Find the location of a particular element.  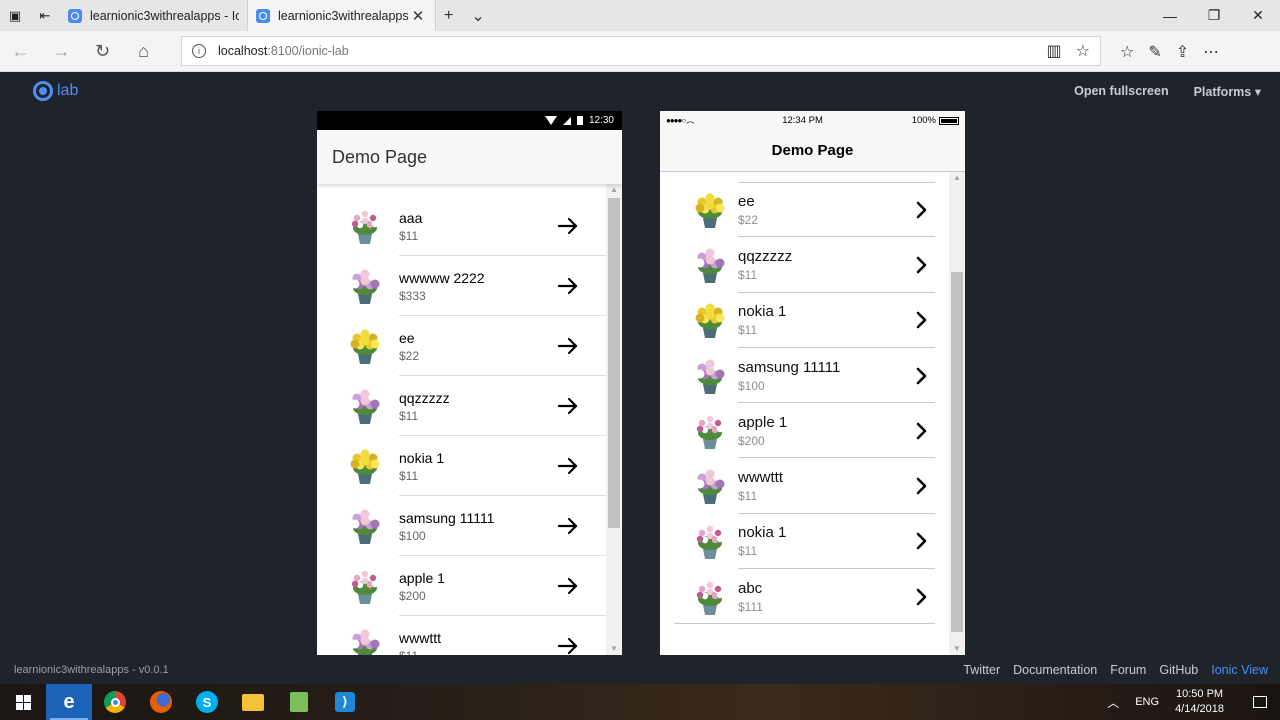

refresh-icon: ↻ is located at coordinates (102, 51).